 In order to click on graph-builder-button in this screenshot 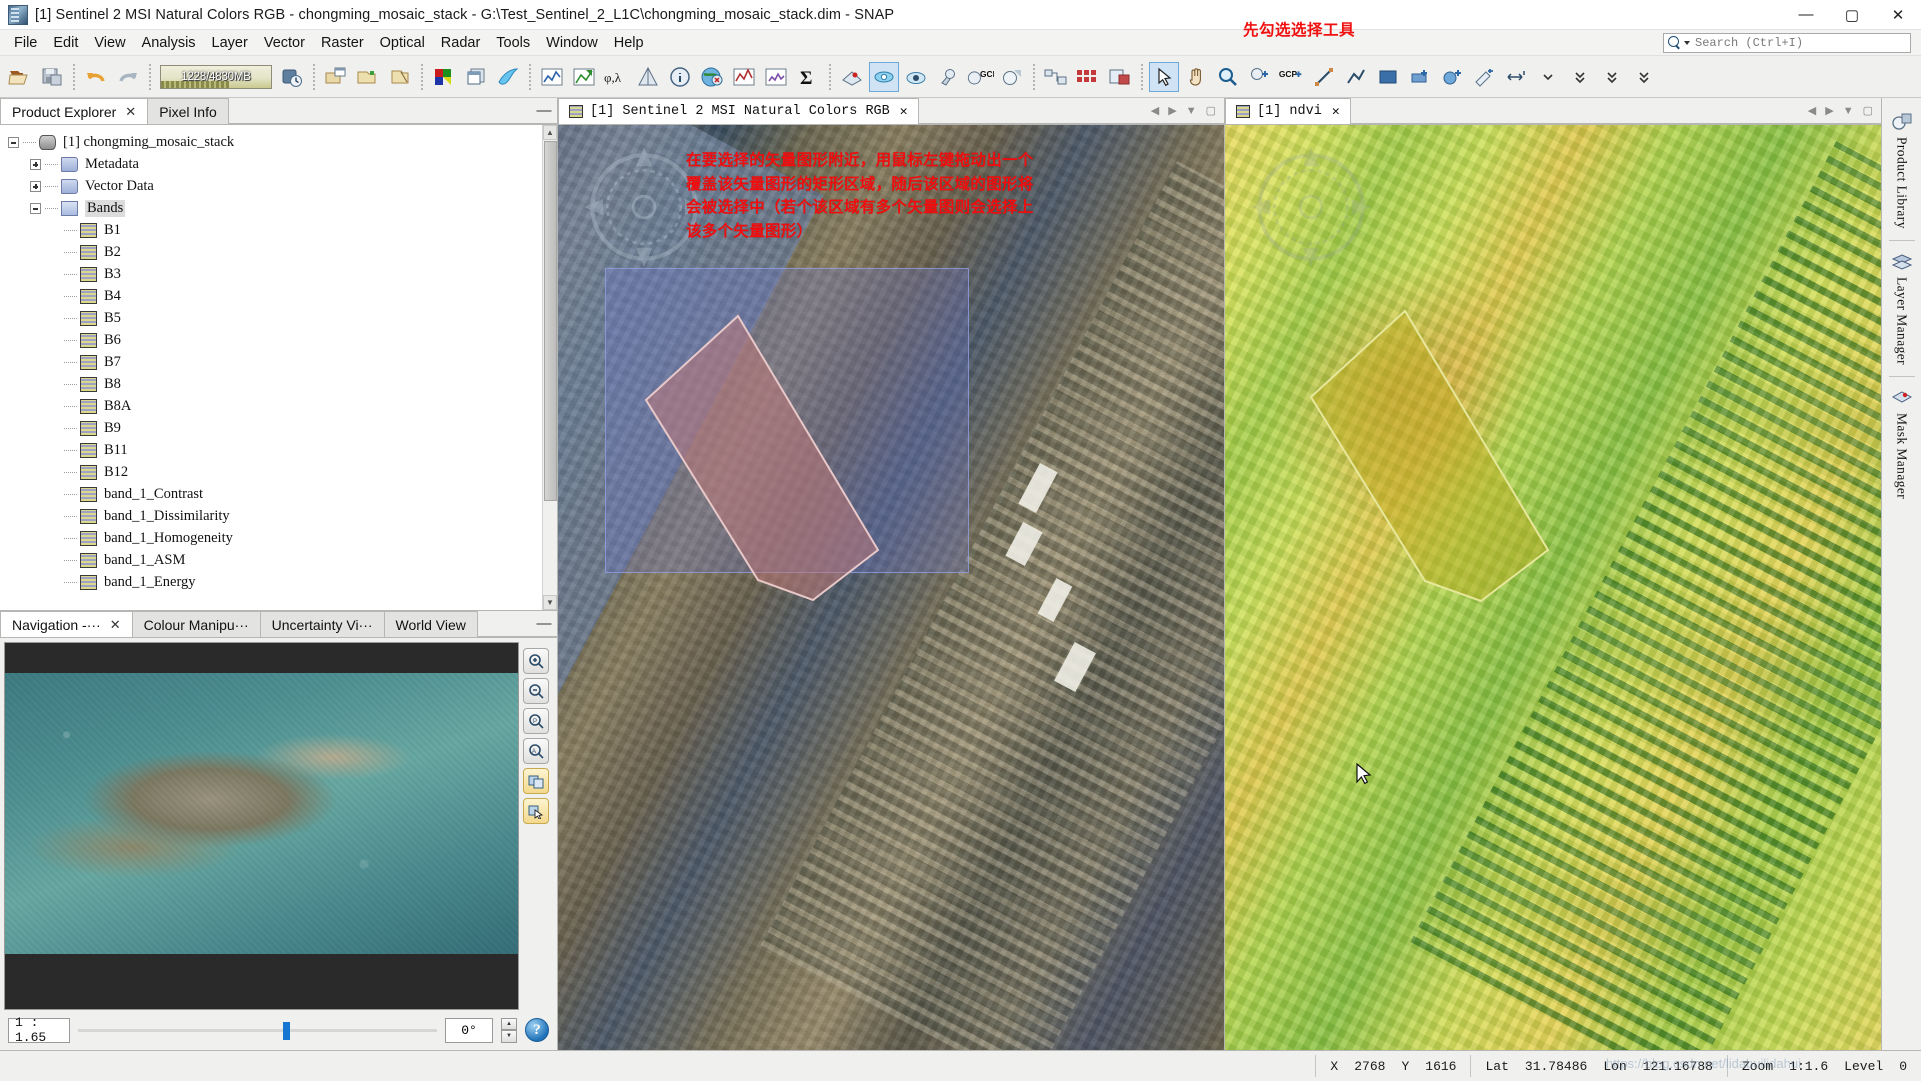, I will do `click(1056, 77)`.